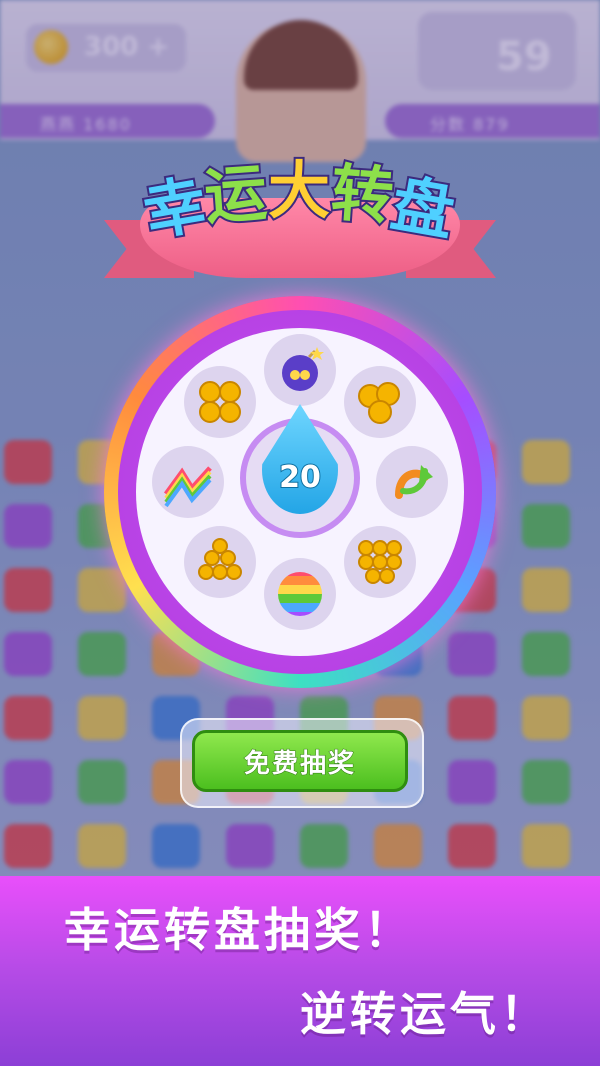 This screenshot has height=1066, width=600. I want to click on spin-count: 20, so click(300, 477).